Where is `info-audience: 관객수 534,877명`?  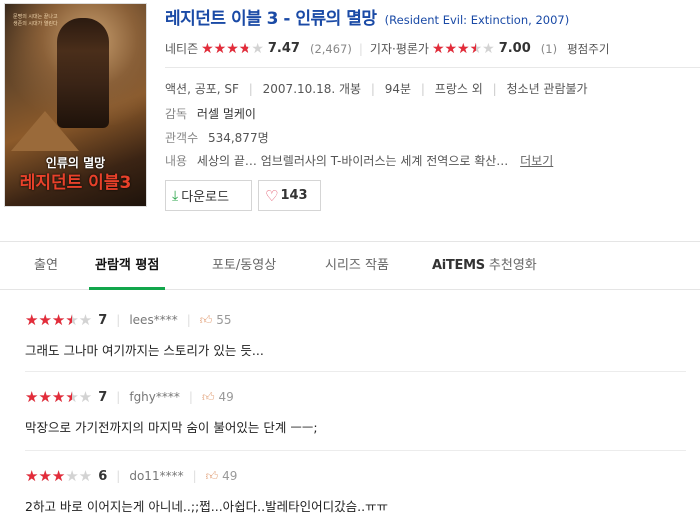
info-audience: 관객수 534,877명 is located at coordinates (217, 137).